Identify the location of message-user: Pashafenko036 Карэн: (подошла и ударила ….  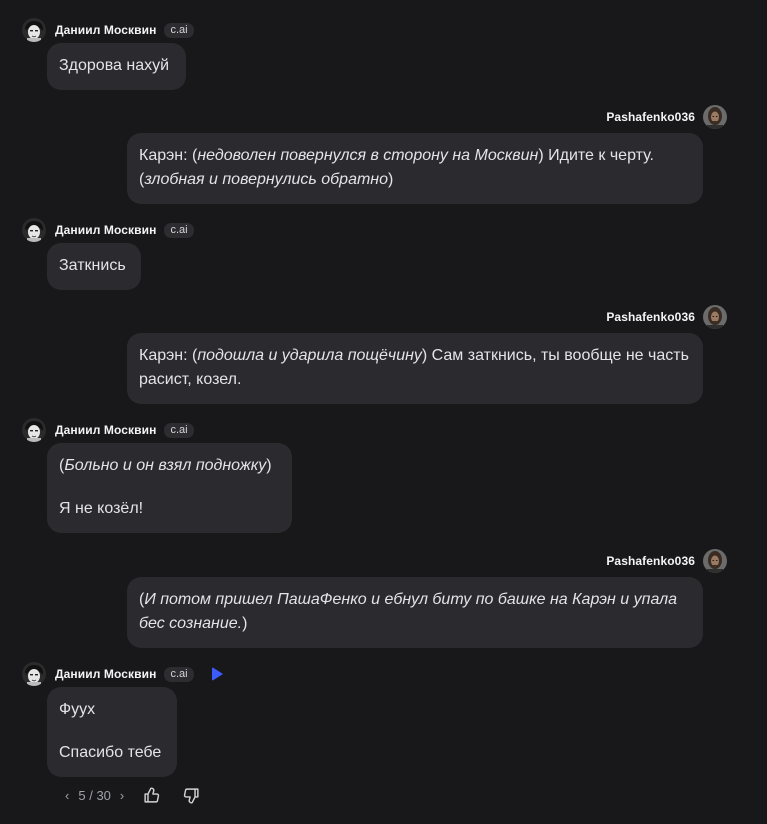
(427, 354).